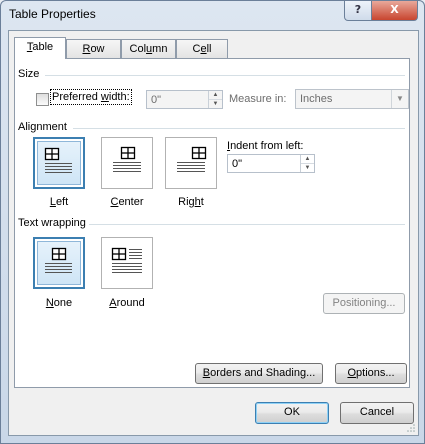 This screenshot has height=444, width=425. What do you see at coordinates (247, 224) in the screenshot?
I see `text-wrapping-divider` at bounding box center [247, 224].